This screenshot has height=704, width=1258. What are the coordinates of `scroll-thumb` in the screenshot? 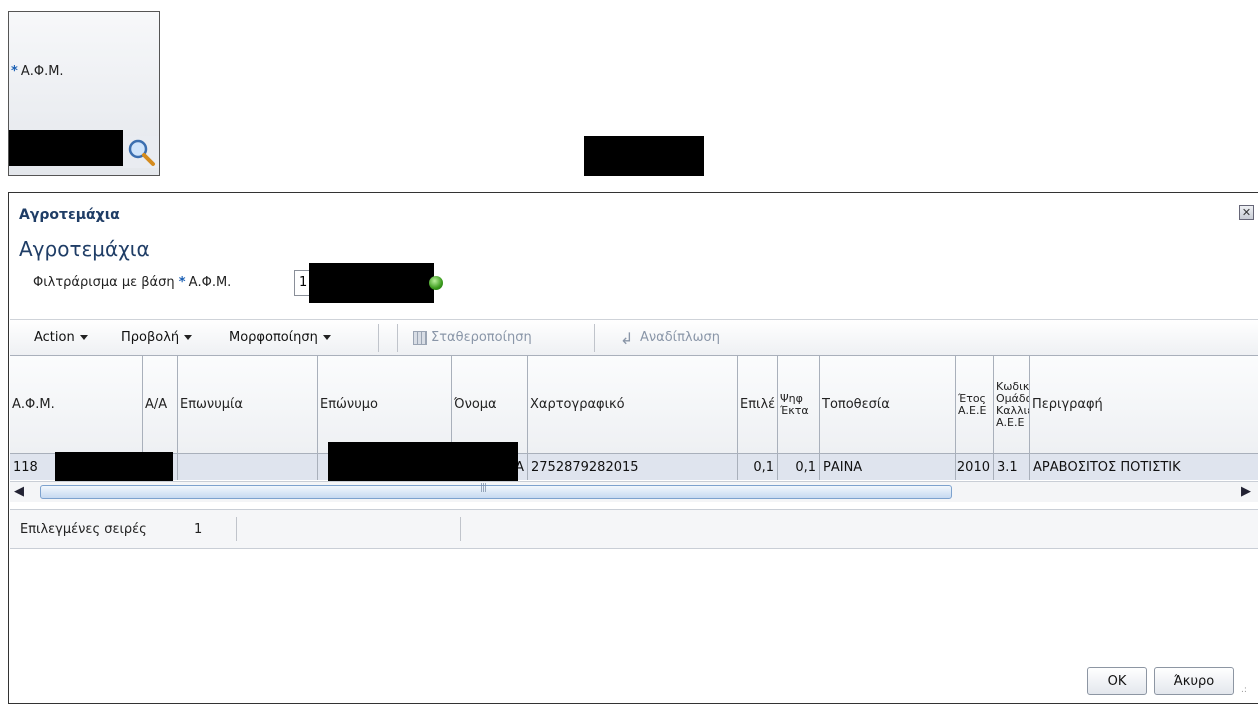 It's located at (496, 492).